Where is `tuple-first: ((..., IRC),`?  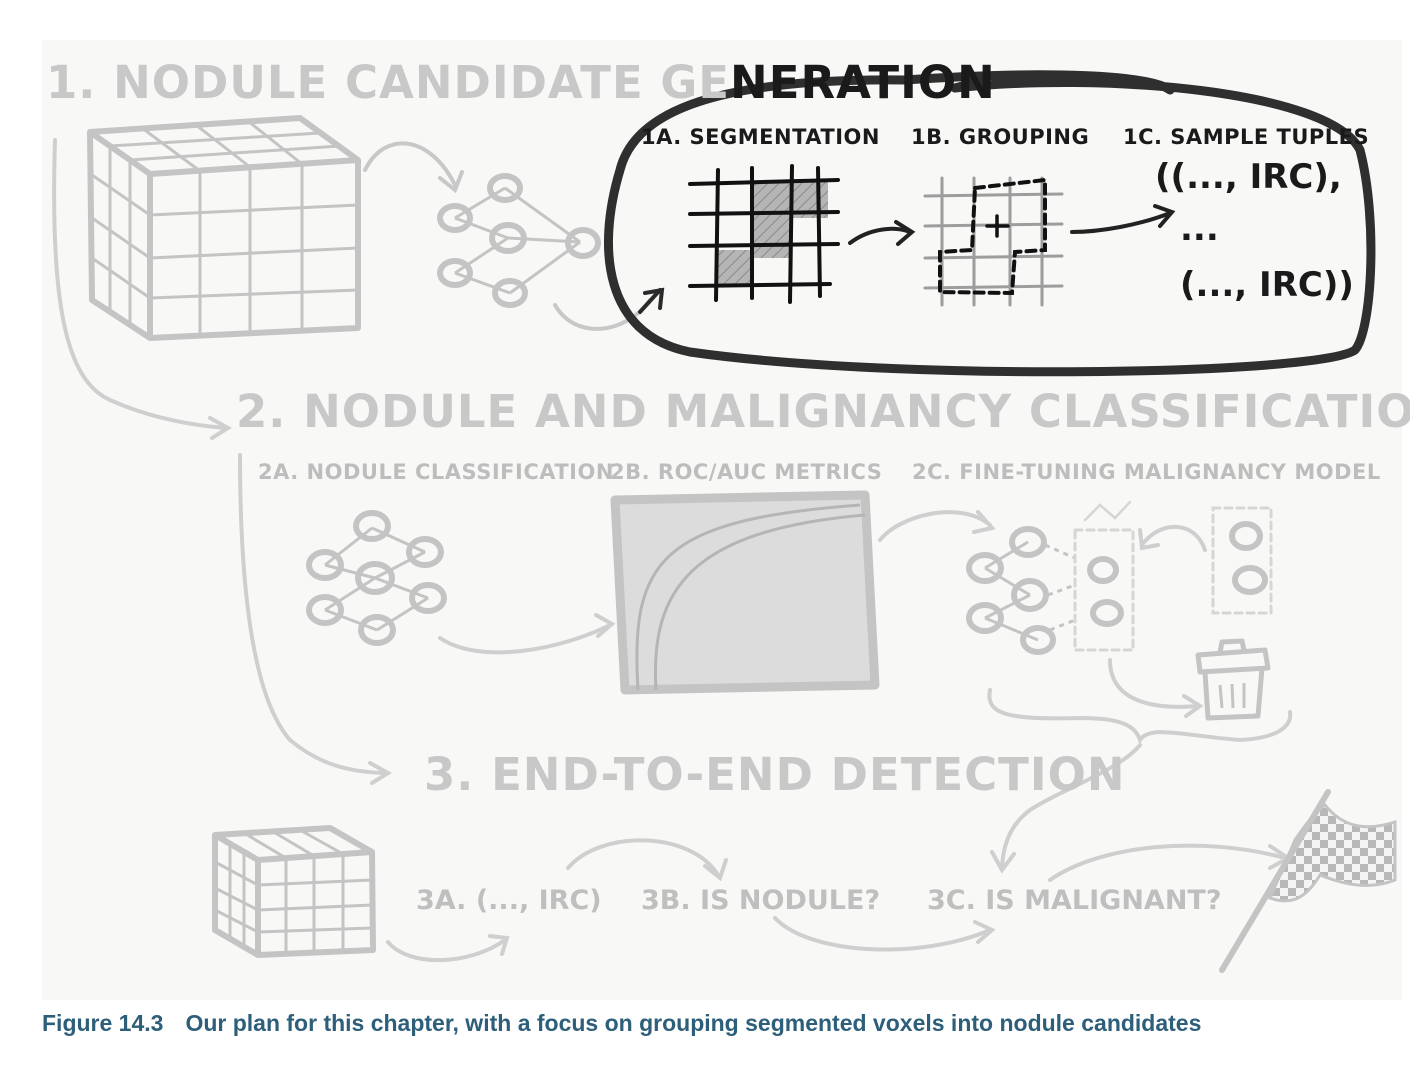 tuple-first: ((..., IRC), is located at coordinates (1248, 177).